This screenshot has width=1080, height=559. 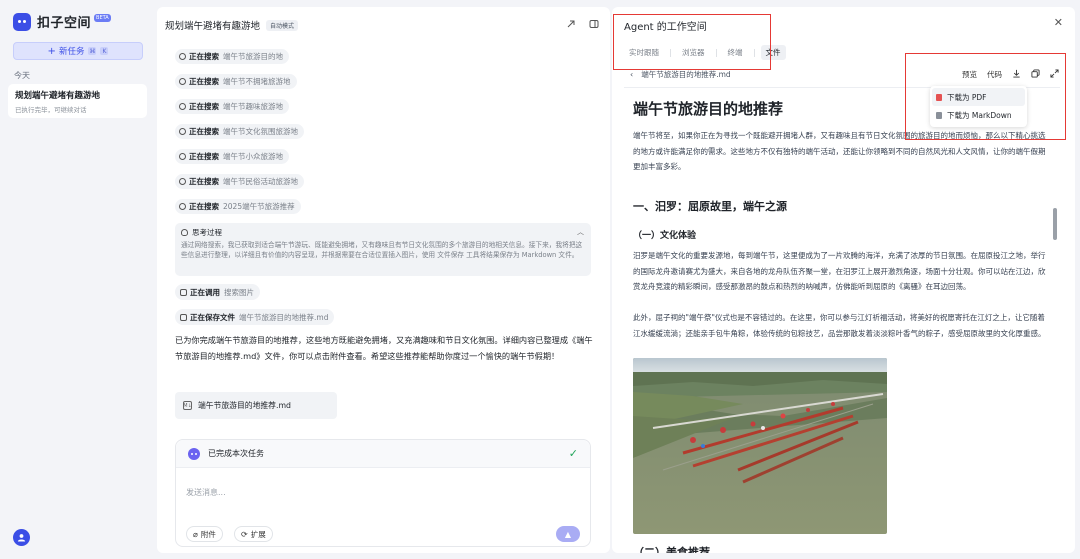 I want to click on beta-badge: BETA, so click(x=102, y=17).